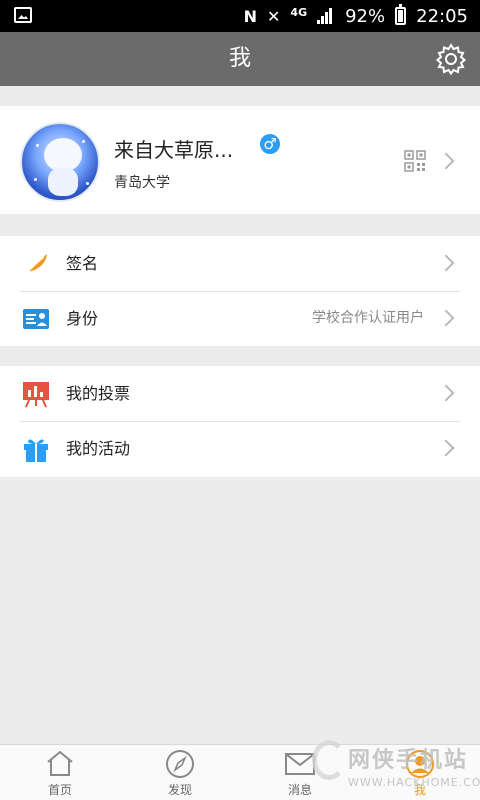 The image size is (480, 800). Describe the element at coordinates (142, 183) in the screenshot. I see `profile-school: 青岛大学` at that location.